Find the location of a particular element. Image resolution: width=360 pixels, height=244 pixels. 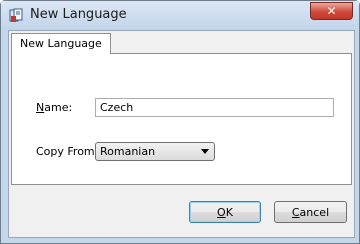

cancel-button: Cancel is located at coordinates (310, 212).